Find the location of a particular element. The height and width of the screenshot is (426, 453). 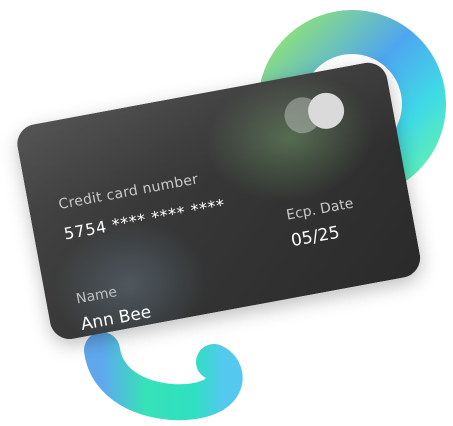

expiry-date-label: Ecp. Date is located at coordinates (320, 209).